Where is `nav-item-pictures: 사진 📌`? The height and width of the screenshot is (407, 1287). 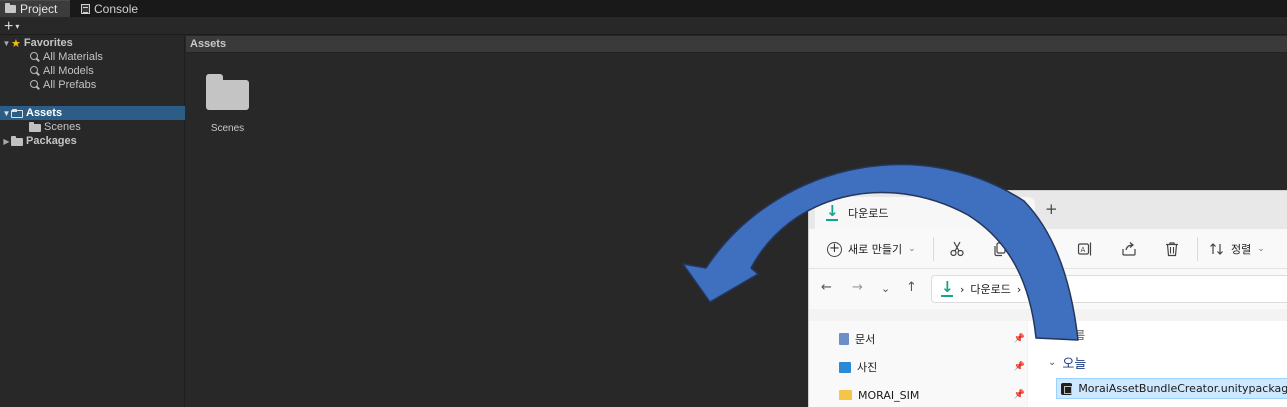
nav-item-pictures: 사진 📌 is located at coordinates (932, 367).